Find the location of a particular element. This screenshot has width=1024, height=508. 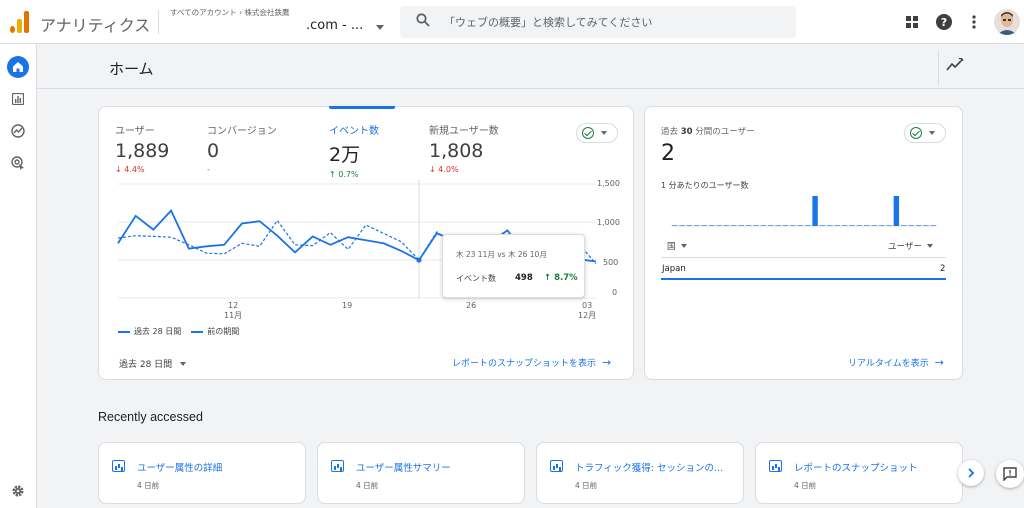

y-axis-tick: 1,000 is located at coordinates (608, 222).